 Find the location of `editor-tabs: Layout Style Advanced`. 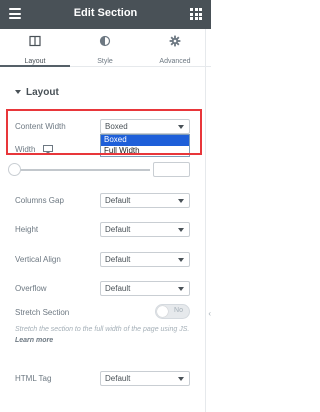

editor-tabs: Layout Style Advanced is located at coordinates (105, 48).